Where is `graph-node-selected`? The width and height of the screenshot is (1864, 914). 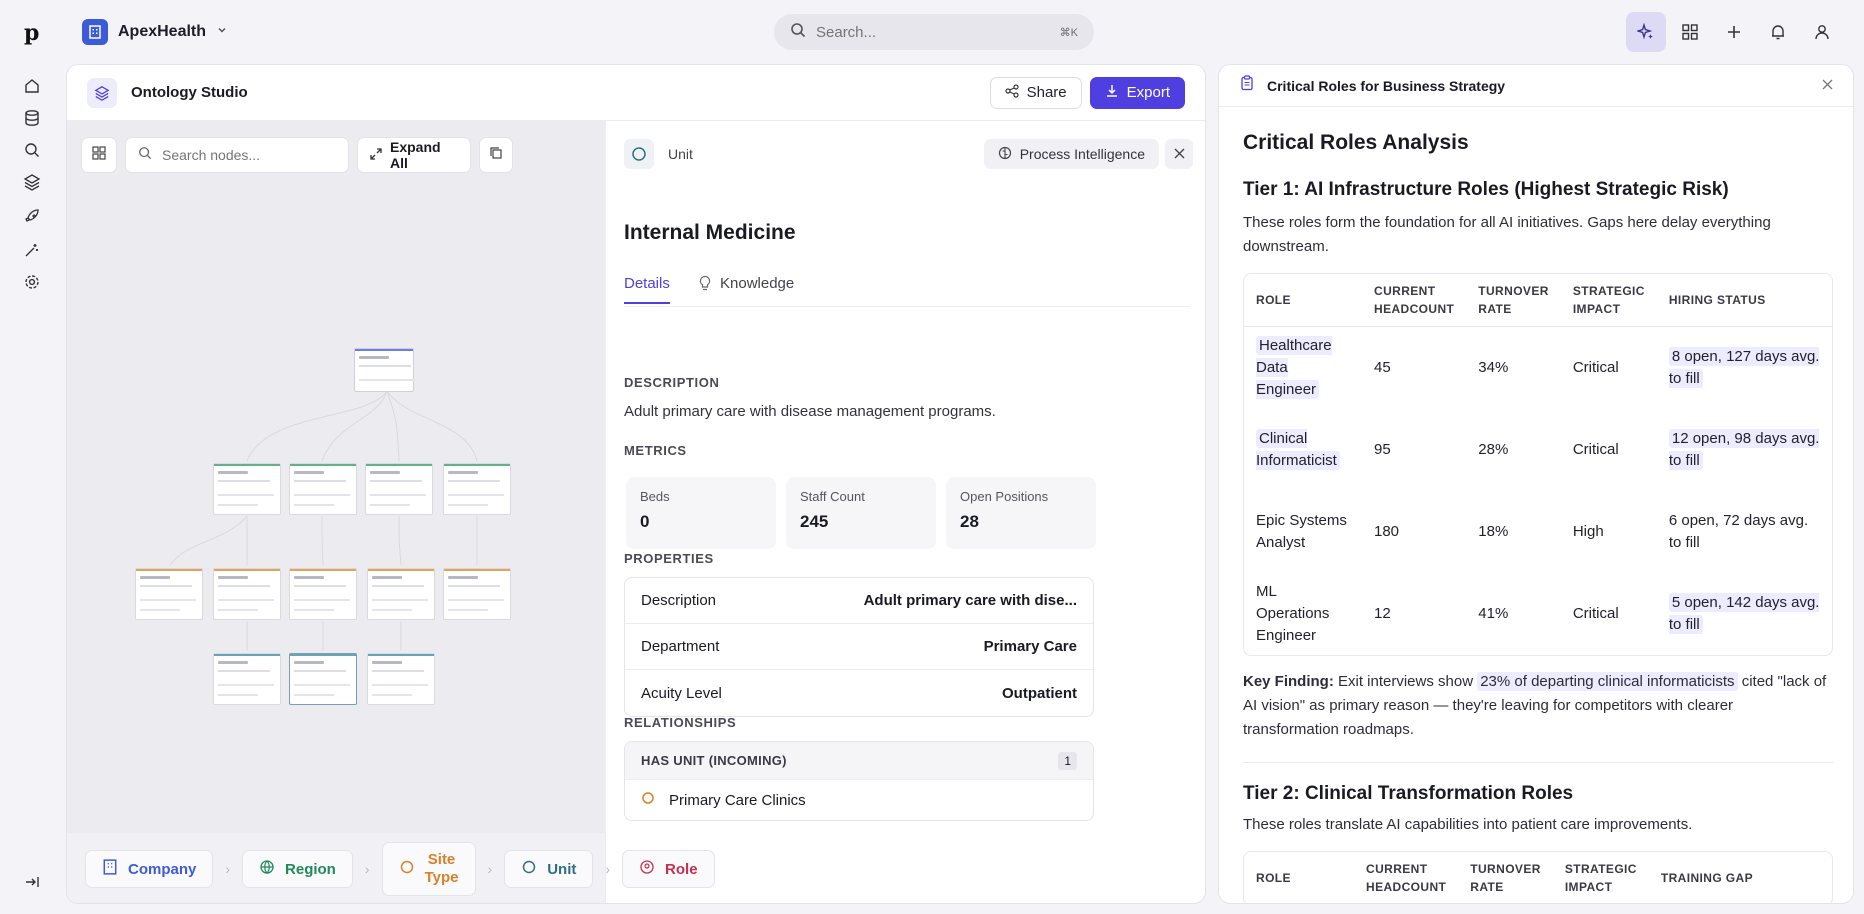 graph-node-selected is located at coordinates (323, 679).